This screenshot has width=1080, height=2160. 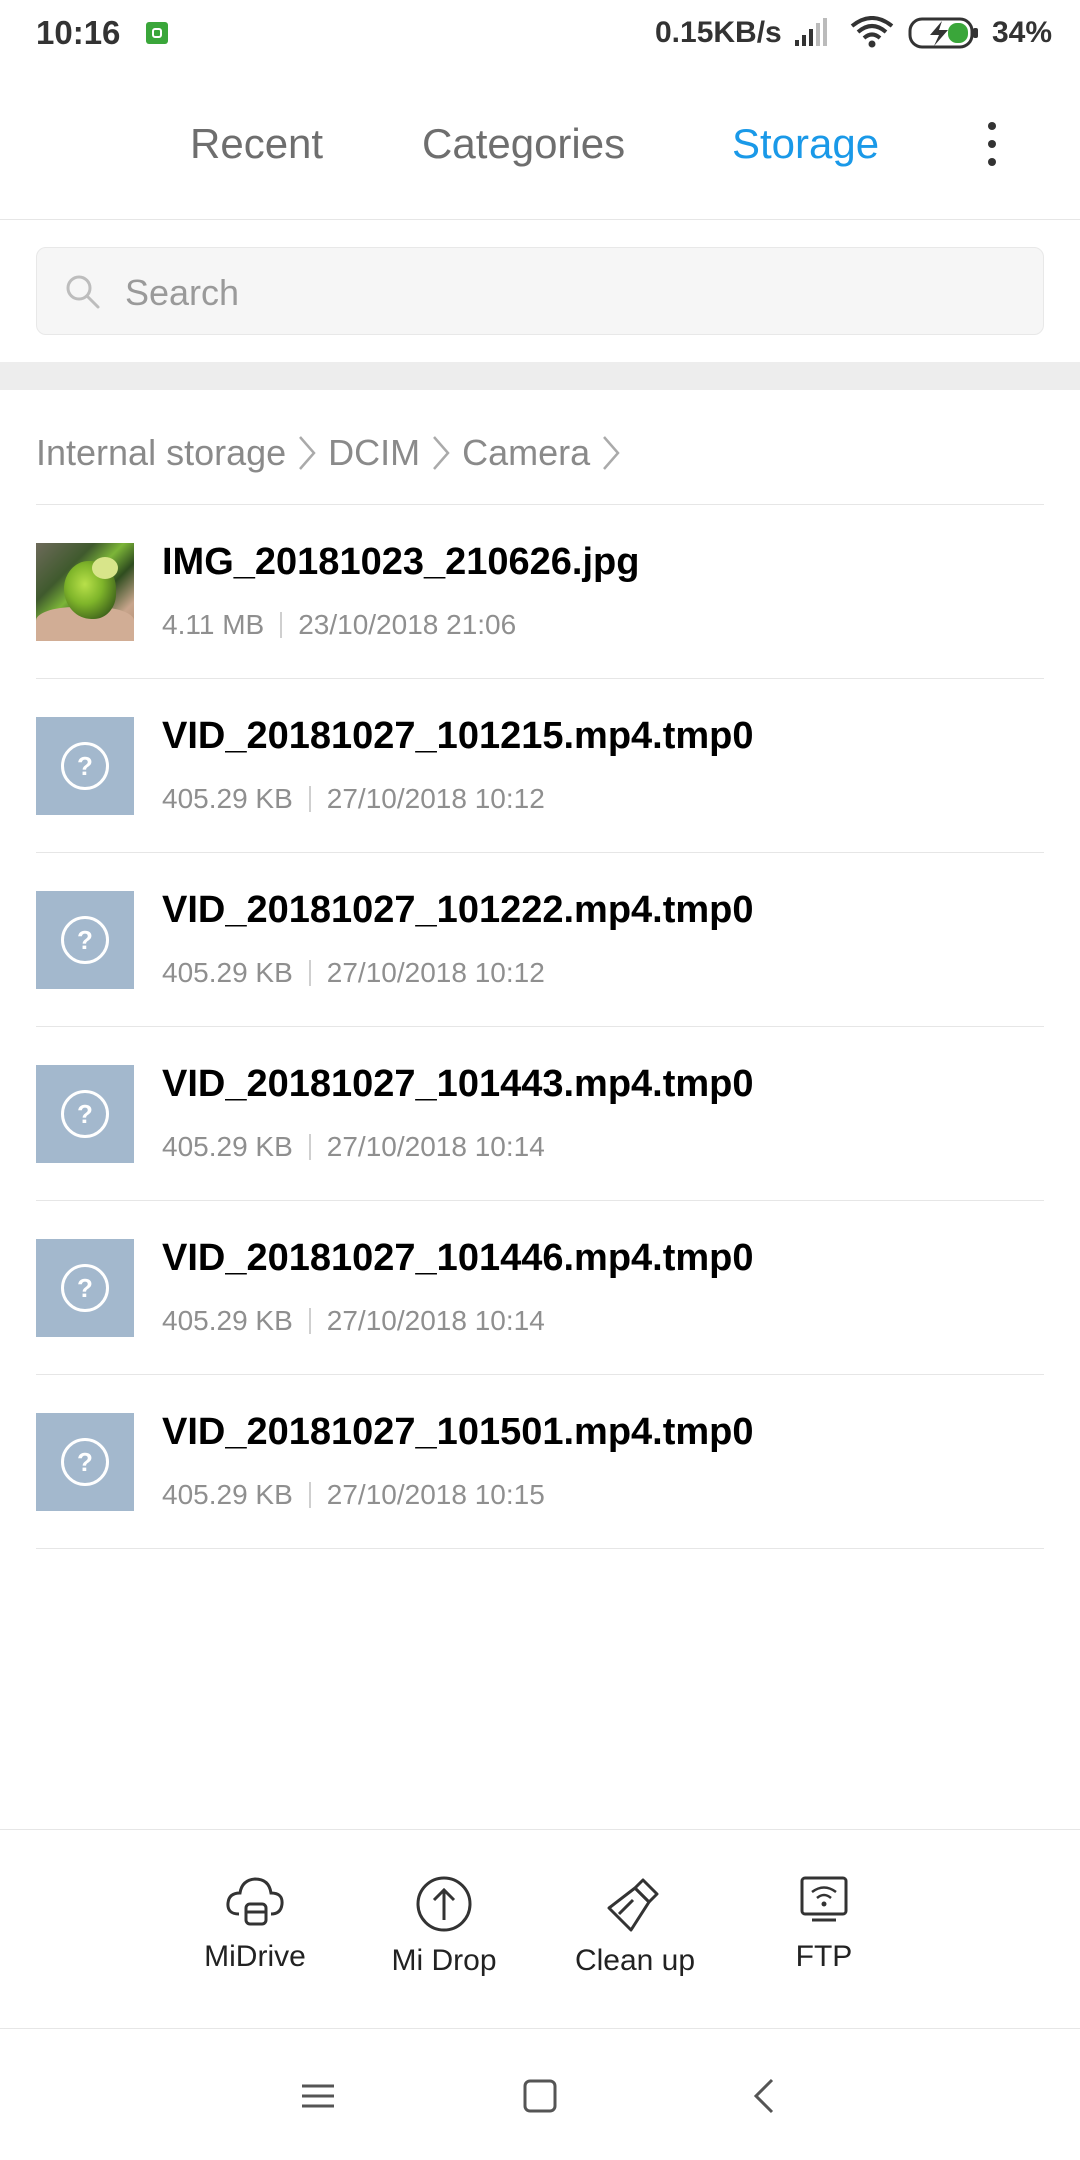 What do you see at coordinates (401, 562) in the screenshot?
I see `file-name: IMG_20181023_210626.jpg` at bounding box center [401, 562].